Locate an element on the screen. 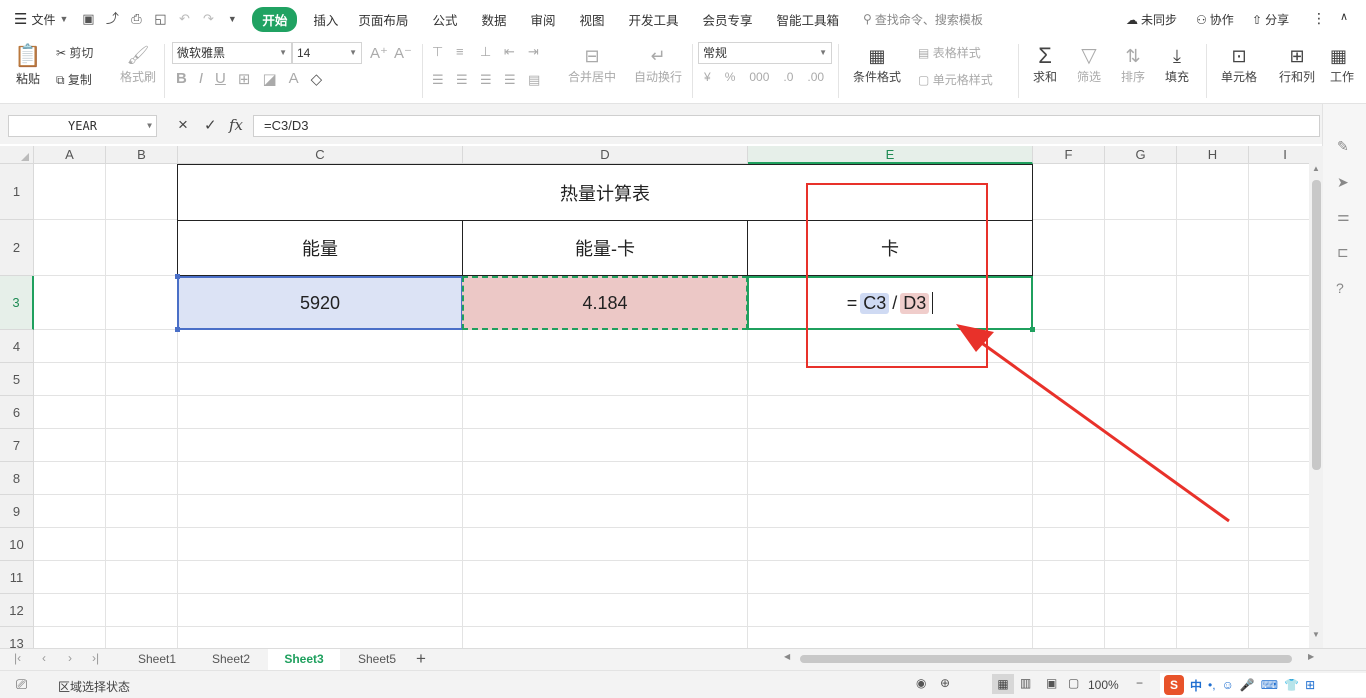  sheet-tab-2: Sheet2 is located at coordinates (231, 659).